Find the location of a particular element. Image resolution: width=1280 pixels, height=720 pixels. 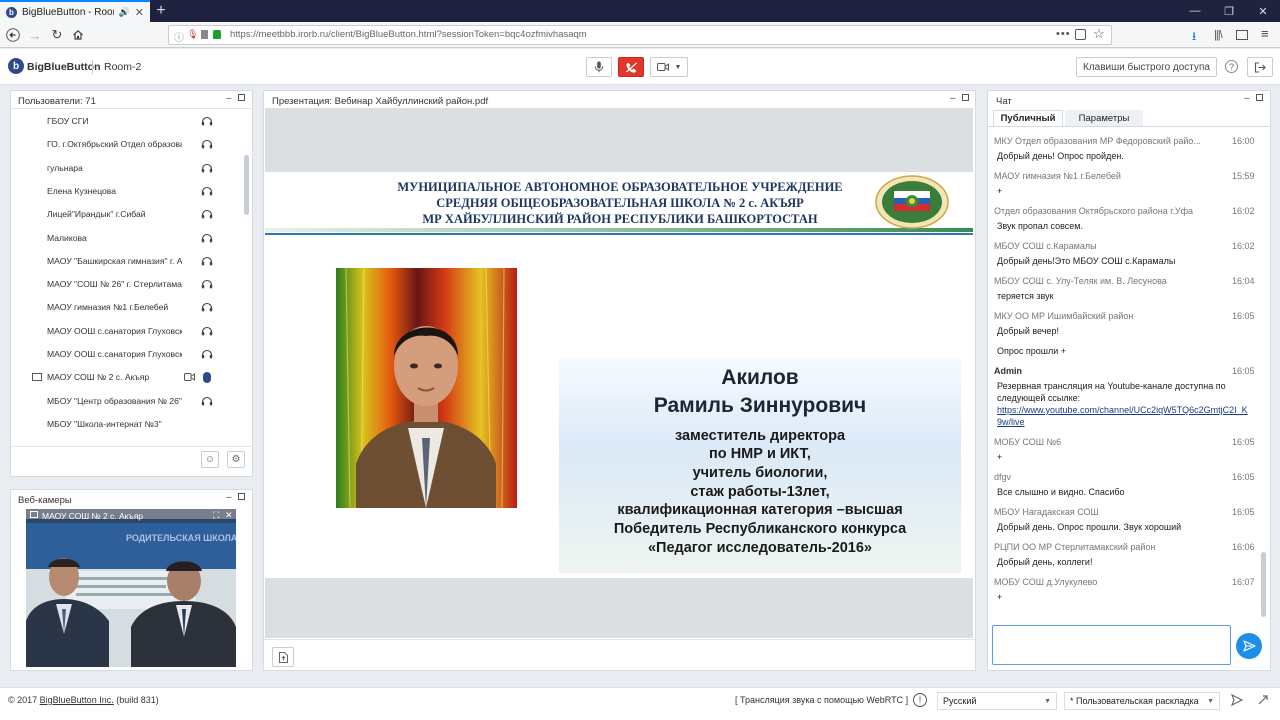

maximize-window-button: ❐ is located at coordinates (1229, 11).